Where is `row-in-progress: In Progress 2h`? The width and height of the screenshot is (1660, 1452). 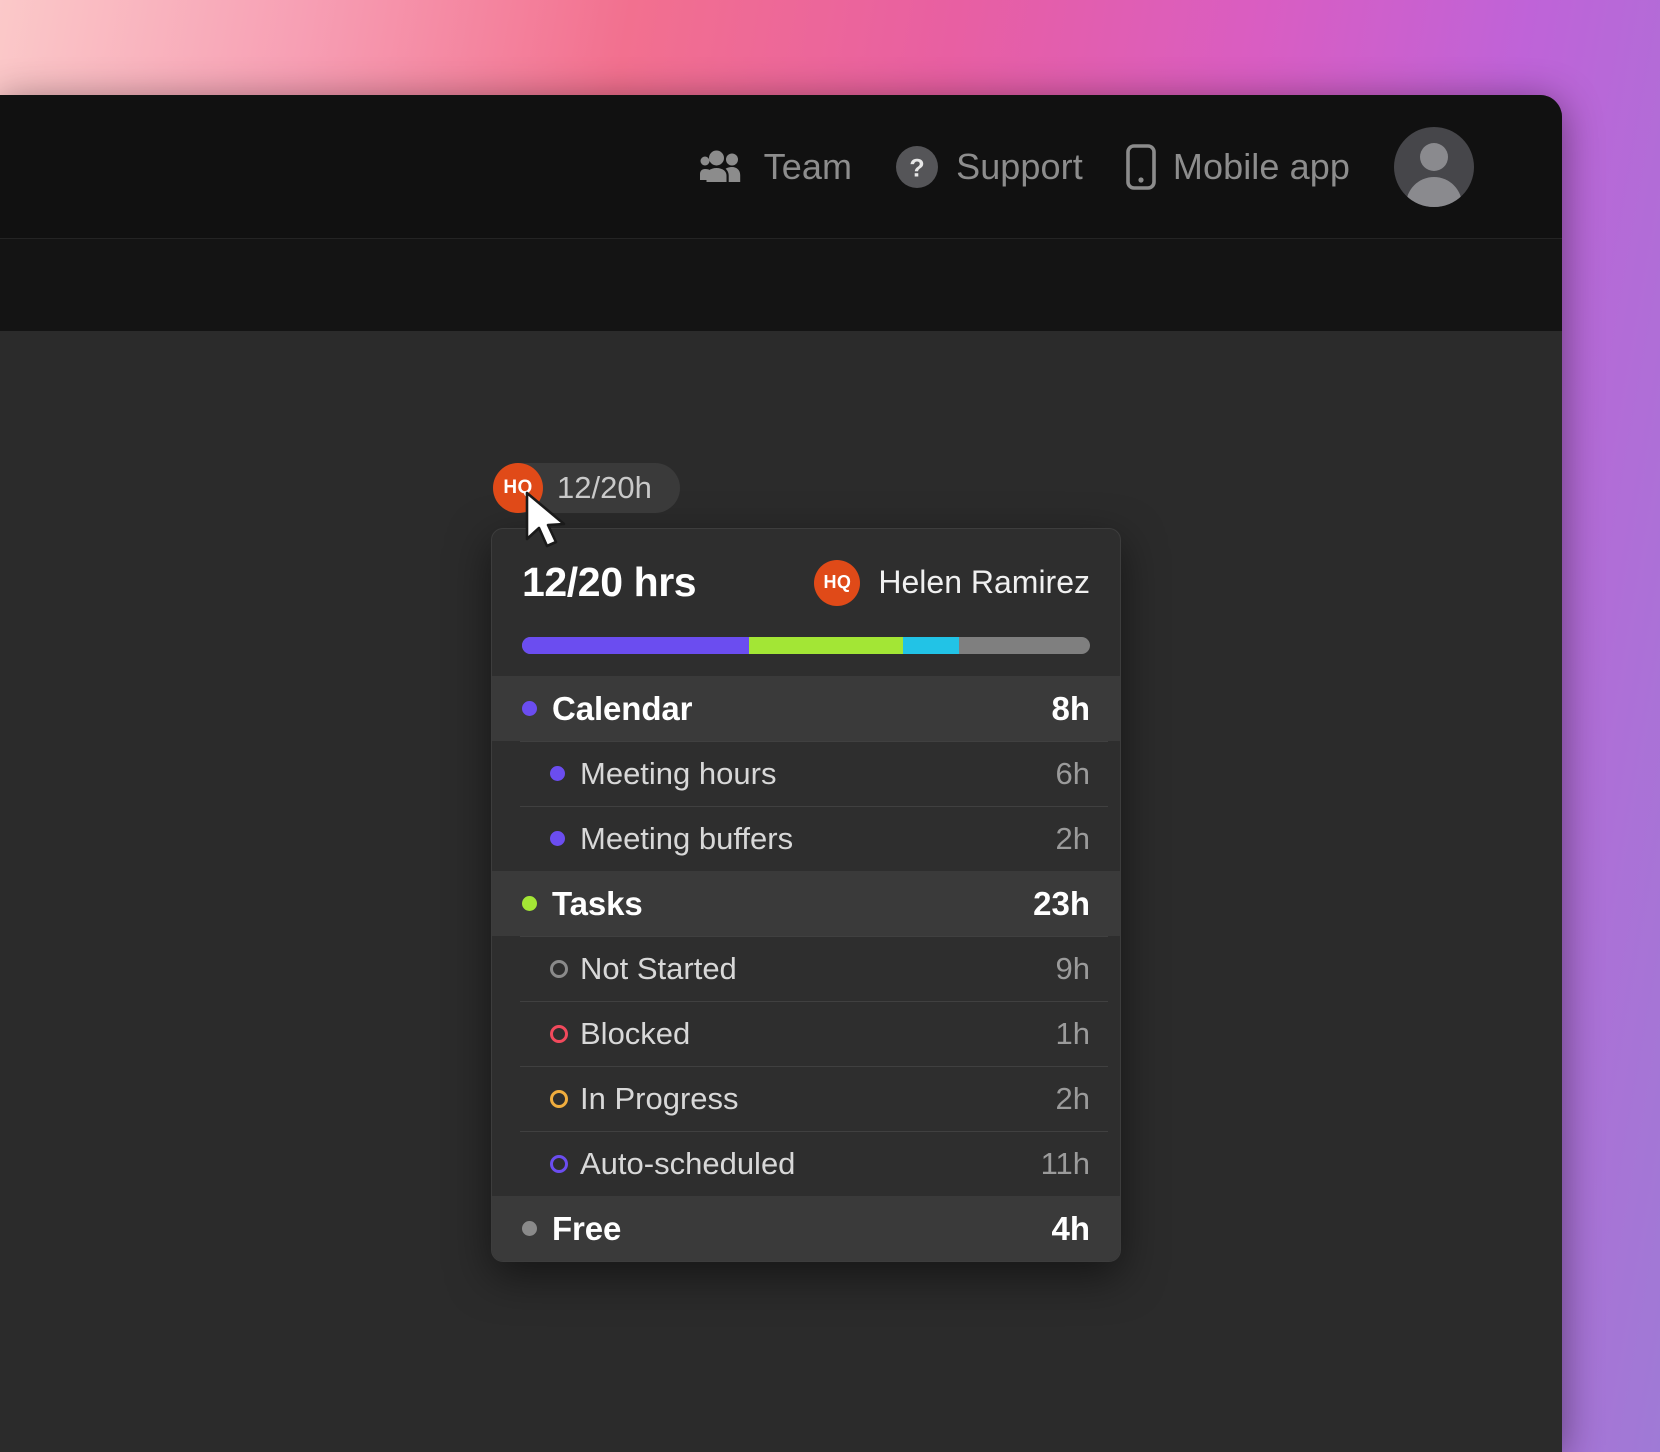
row-in-progress: In Progress 2h is located at coordinates (806, 1098).